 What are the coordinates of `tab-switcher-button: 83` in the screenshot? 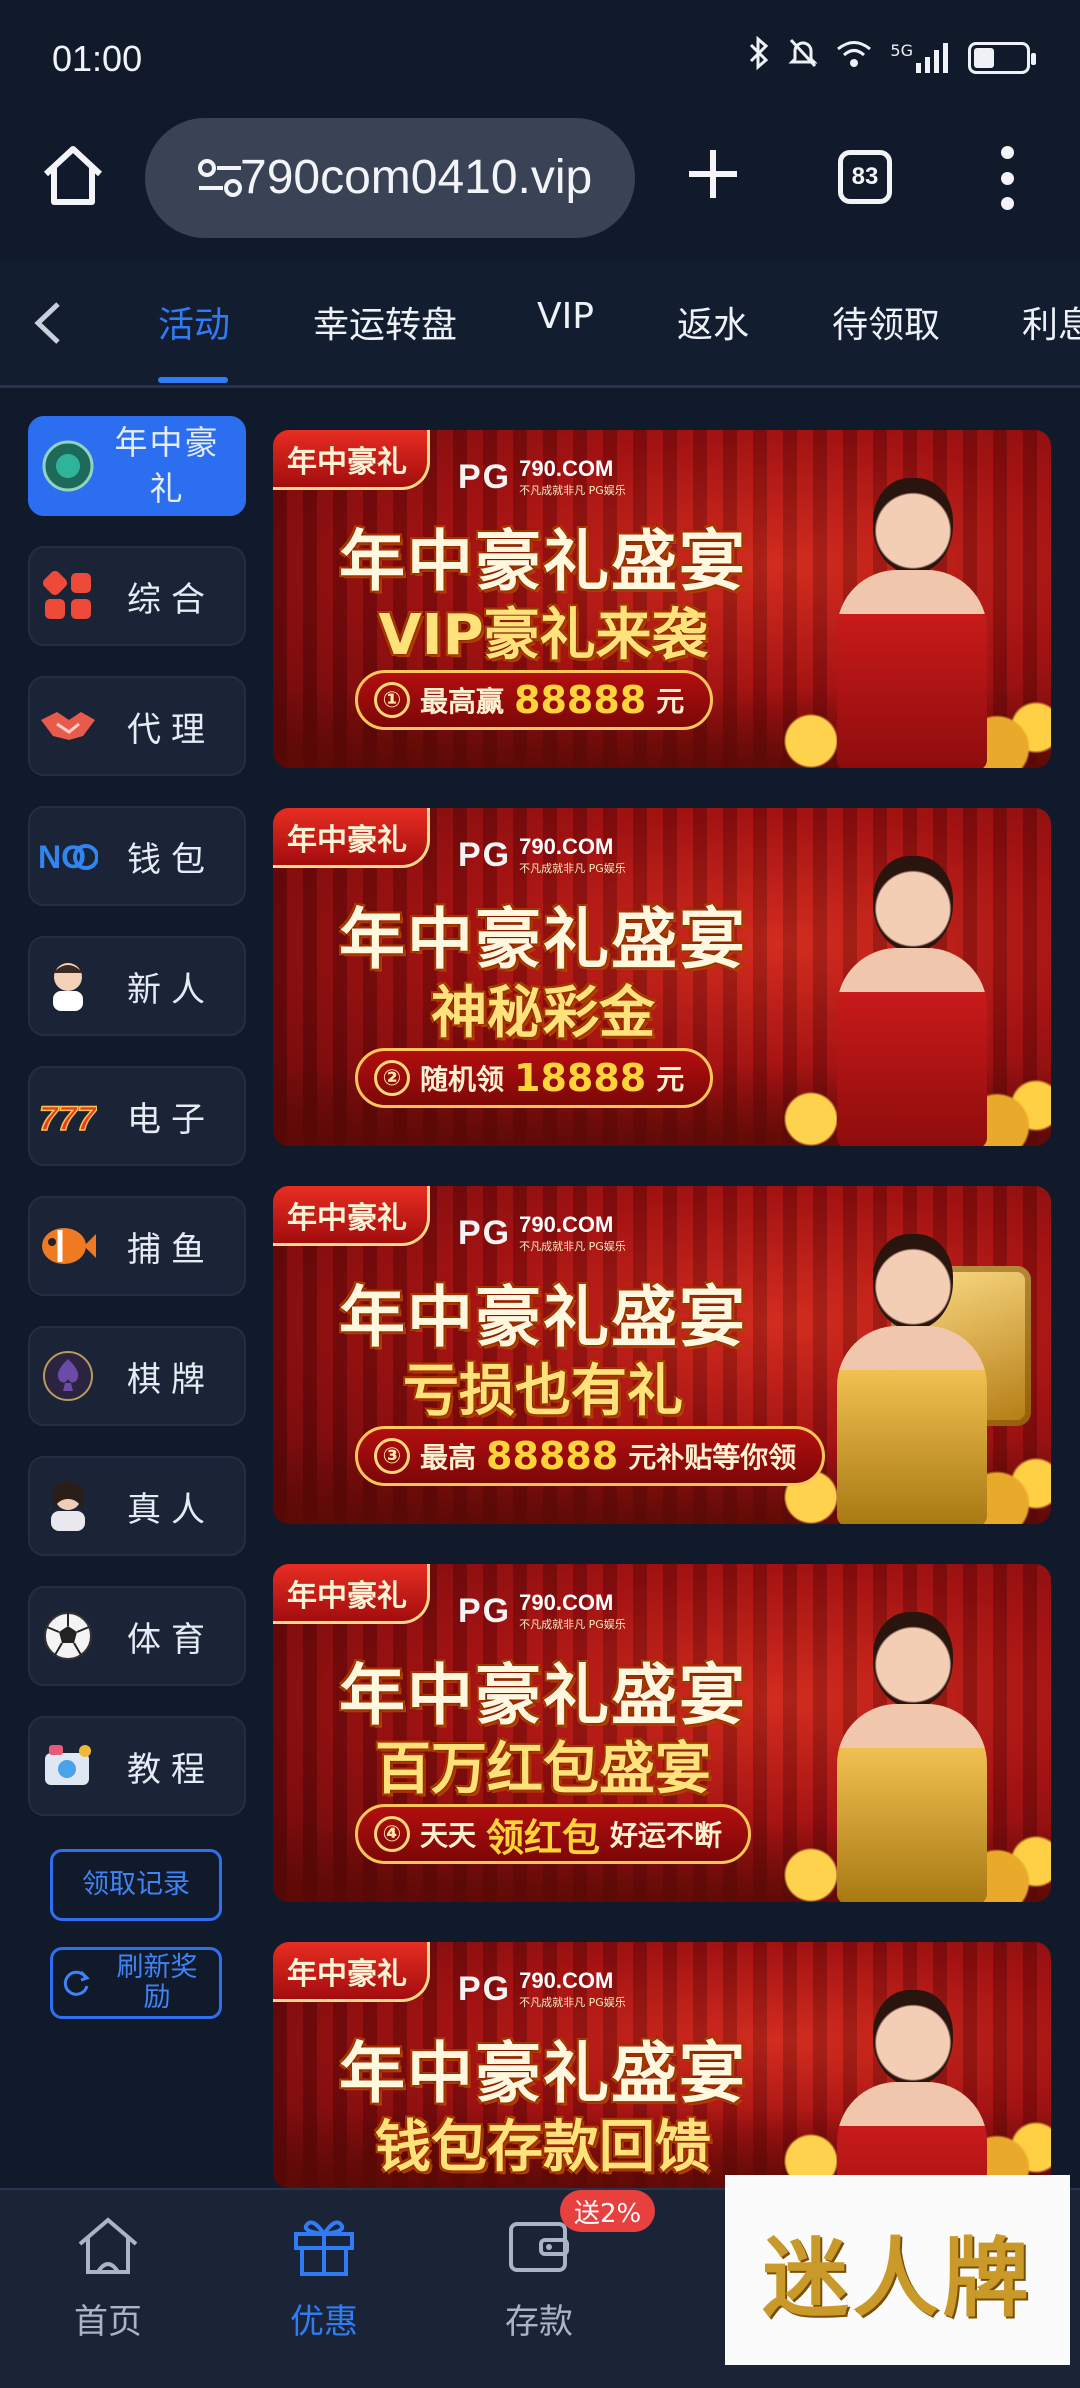 It's located at (865, 177).